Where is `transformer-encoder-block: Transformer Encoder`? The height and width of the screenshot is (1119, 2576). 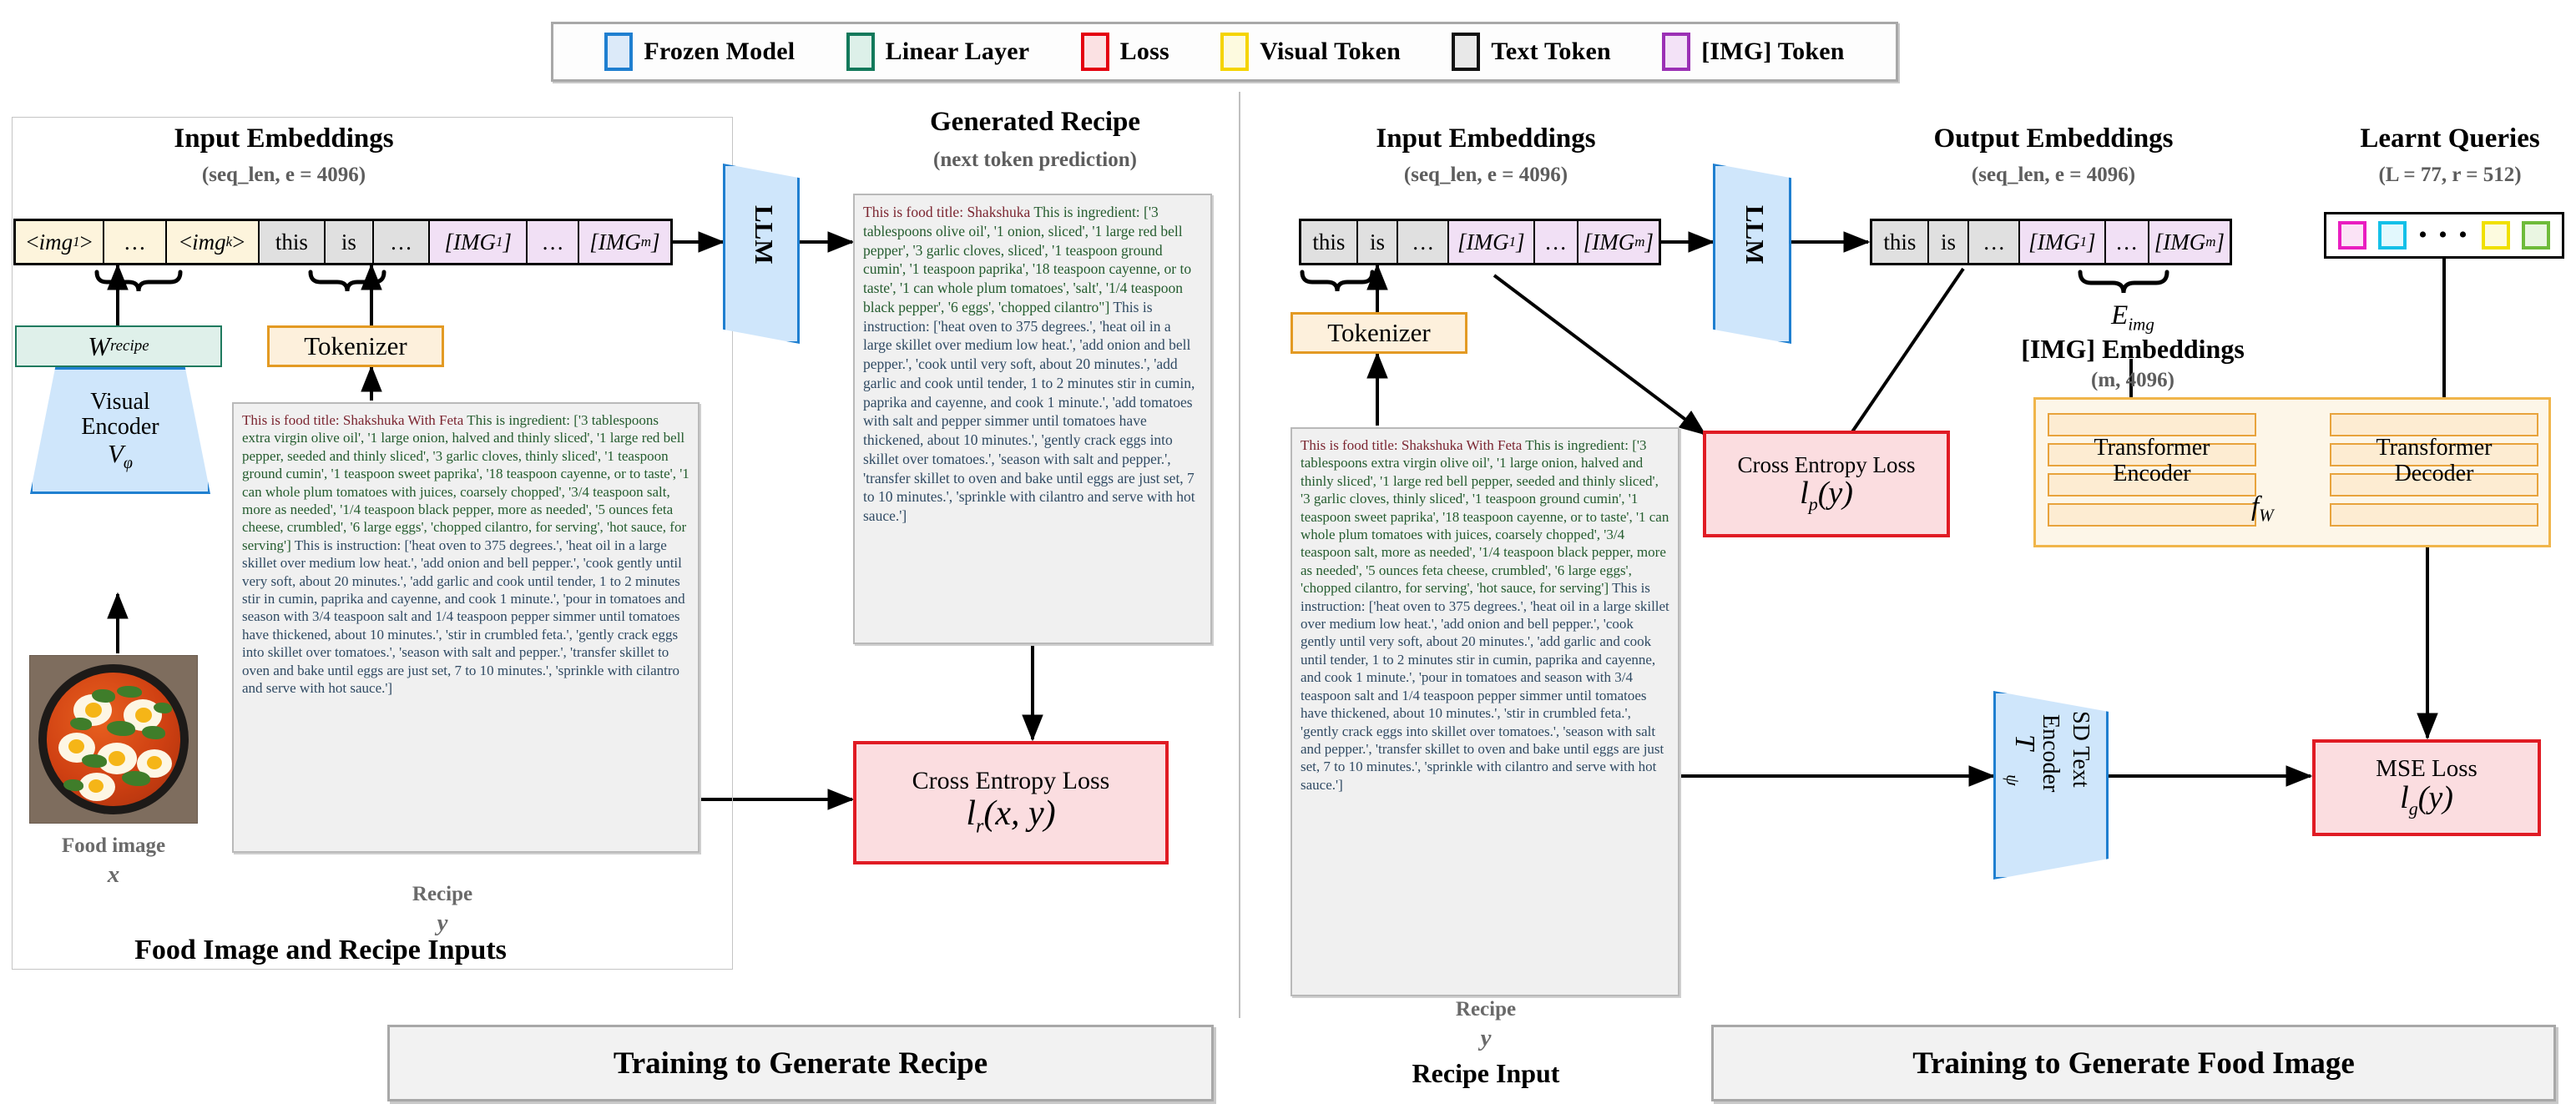 transformer-encoder-block: Transformer Encoder is located at coordinates (2152, 471).